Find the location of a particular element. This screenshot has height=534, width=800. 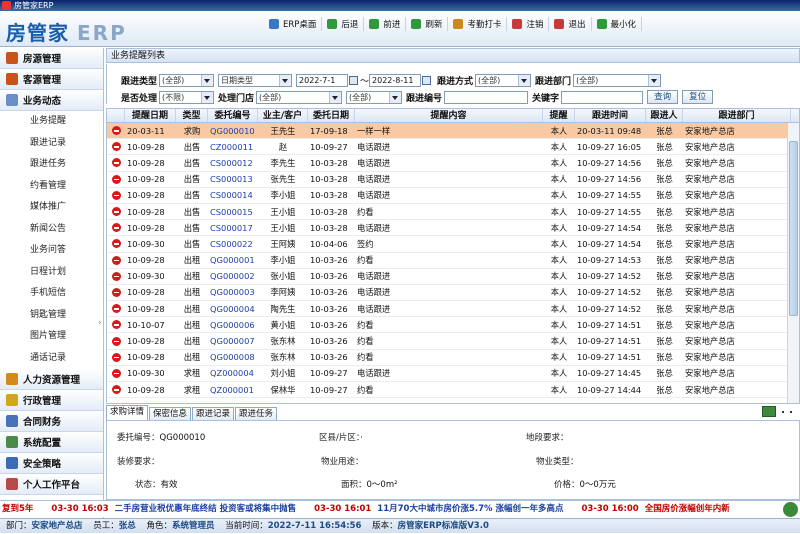

column-header: 委托编号 is located at coordinates (233, 115).